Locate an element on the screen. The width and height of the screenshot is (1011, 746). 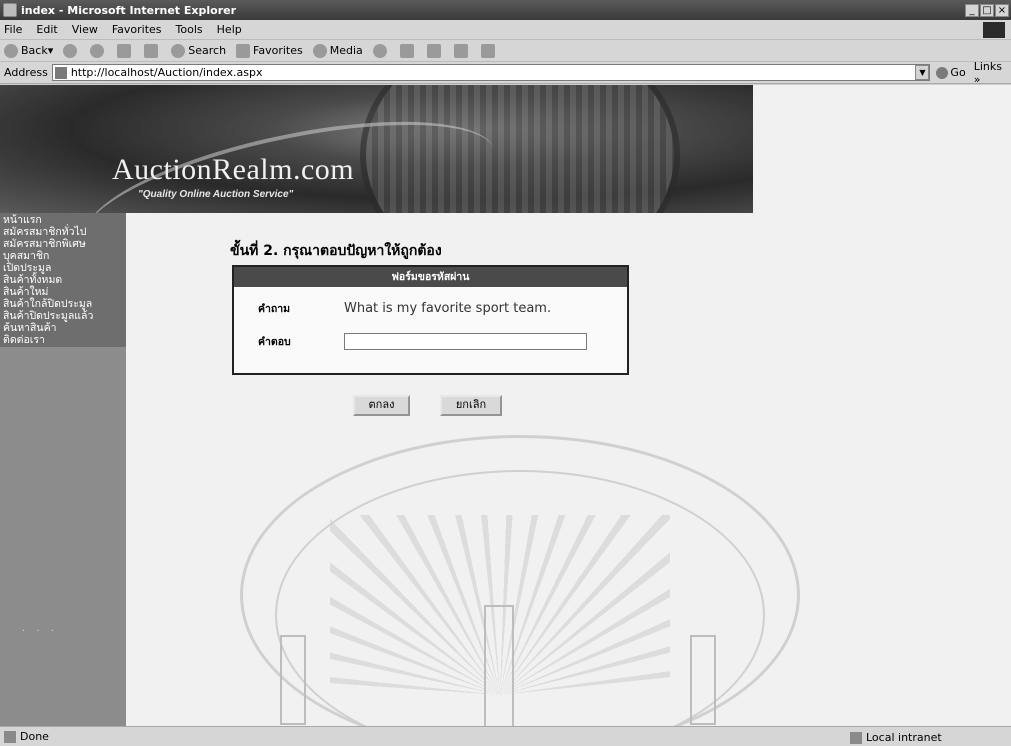
print-icon is located at coordinates (433, 50).